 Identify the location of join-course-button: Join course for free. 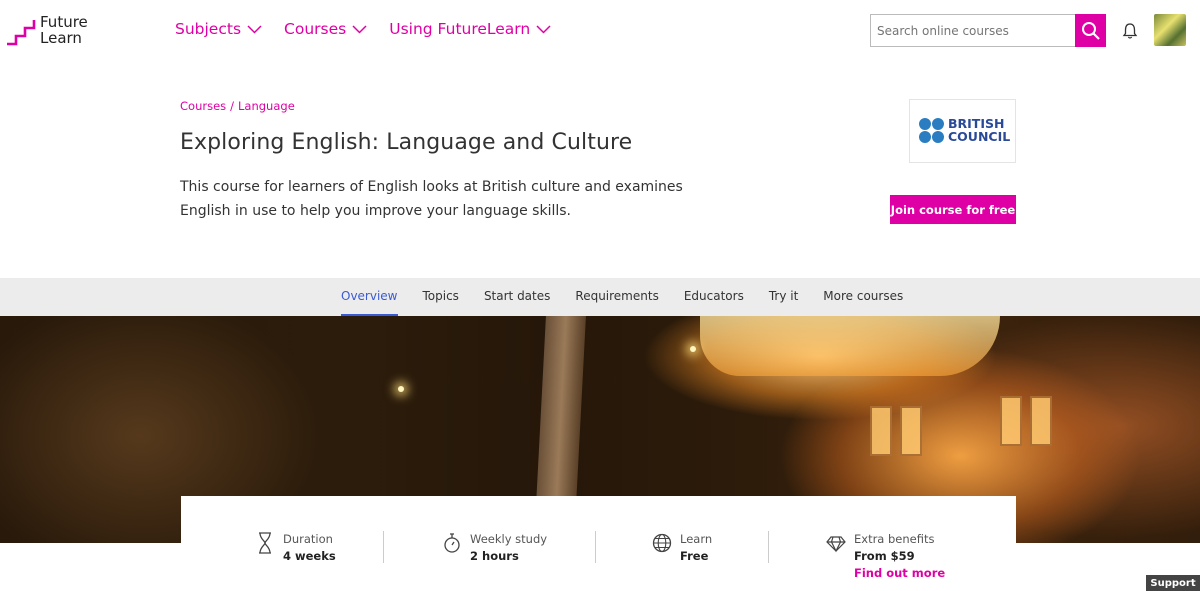
(953, 209).